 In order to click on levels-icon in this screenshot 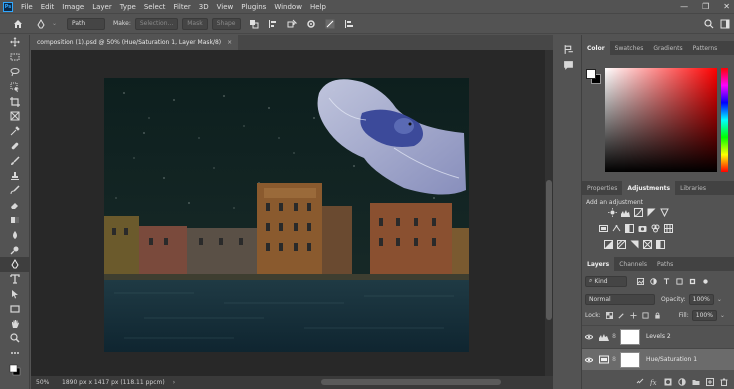, I will do `click(625, 212)`.